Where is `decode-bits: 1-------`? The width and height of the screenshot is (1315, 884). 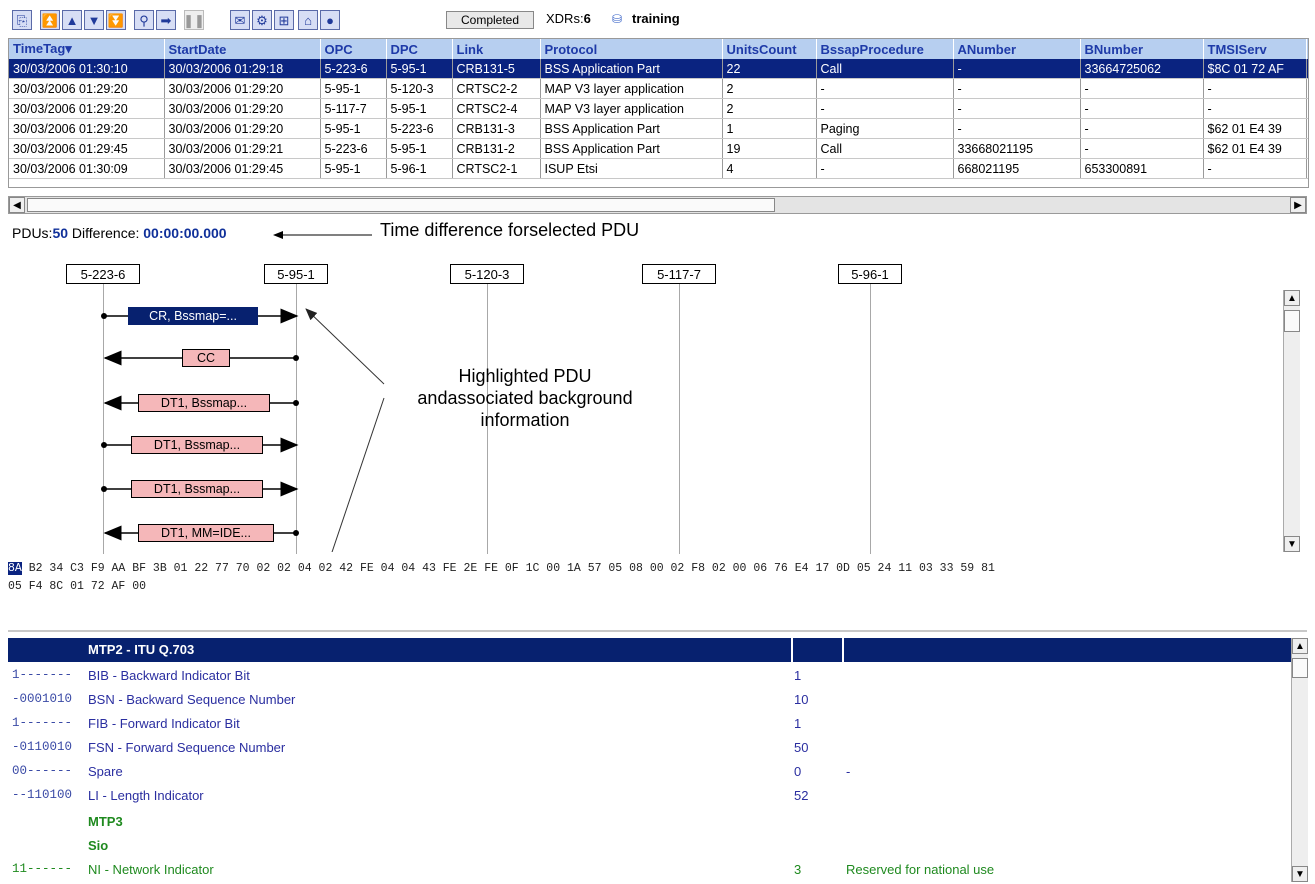 decode-bits: 1------- is located at coordinates (42, 675).